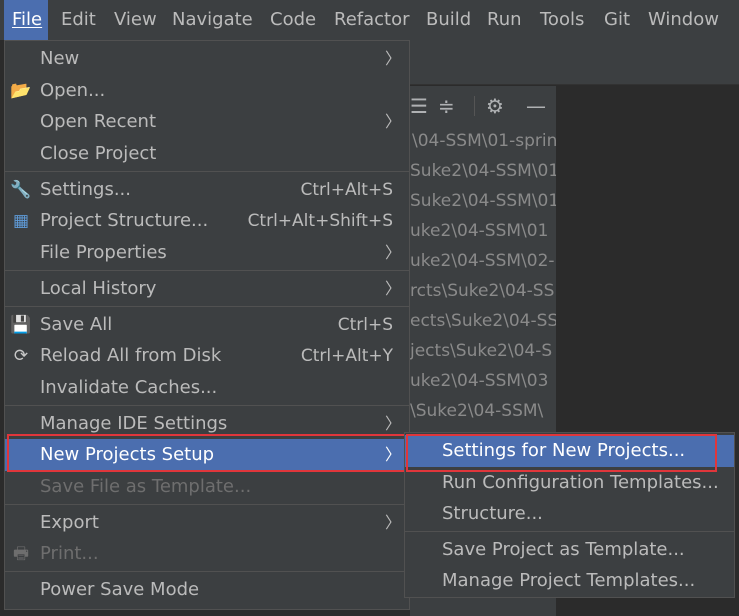 The width and height of the screenshot is (739, 616). What do you see at coordinates (495, 106) in the screenshot?
I see `gear-icon: ⚙` at bounding box center [495, 106].